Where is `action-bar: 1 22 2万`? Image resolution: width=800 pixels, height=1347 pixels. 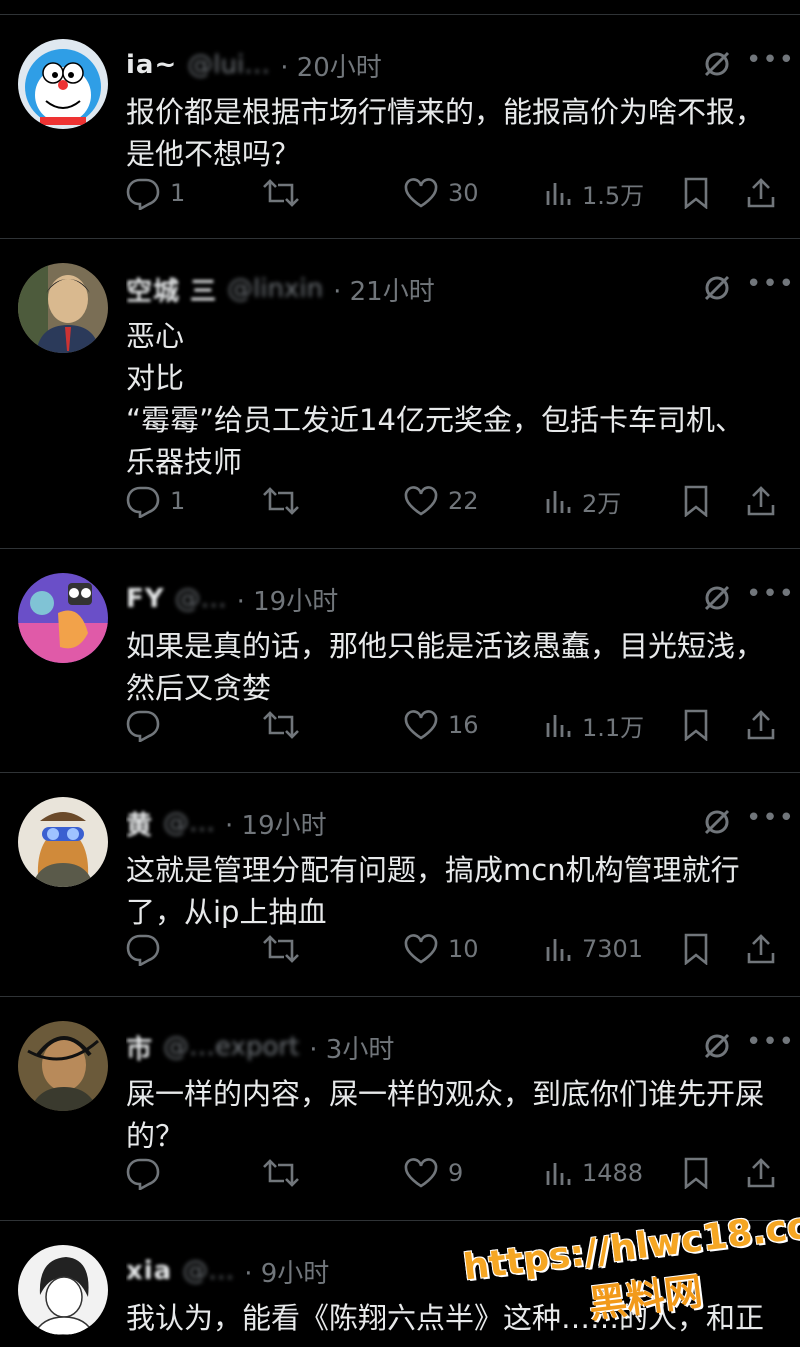
action-bar: 1 22 2万 is located at coordinates (454, 501).